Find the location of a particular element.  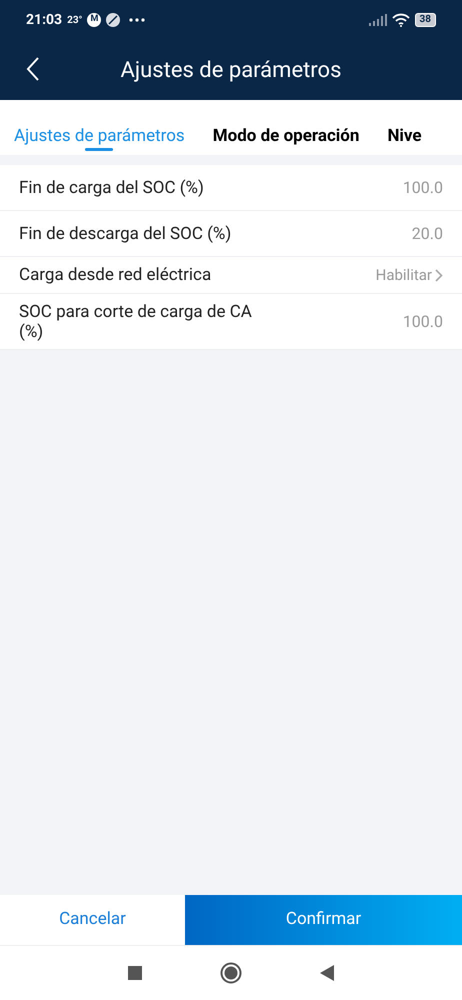

back-icon is located at coordinates (327, 973).